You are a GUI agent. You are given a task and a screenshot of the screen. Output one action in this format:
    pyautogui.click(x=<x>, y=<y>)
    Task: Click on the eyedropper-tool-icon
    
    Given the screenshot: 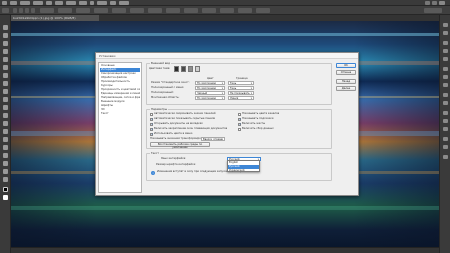 What is the action you would take?
    pyautogui.click(x=5, y=67)
    